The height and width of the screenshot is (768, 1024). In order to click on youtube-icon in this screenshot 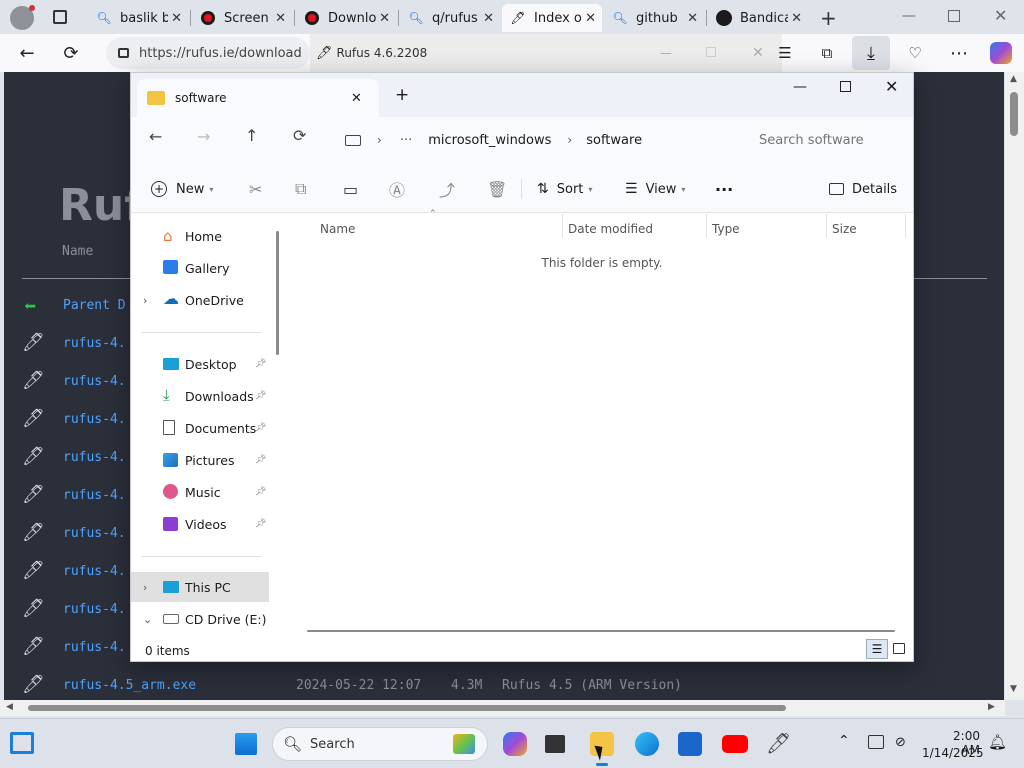, I will do `click(735, 744)`.